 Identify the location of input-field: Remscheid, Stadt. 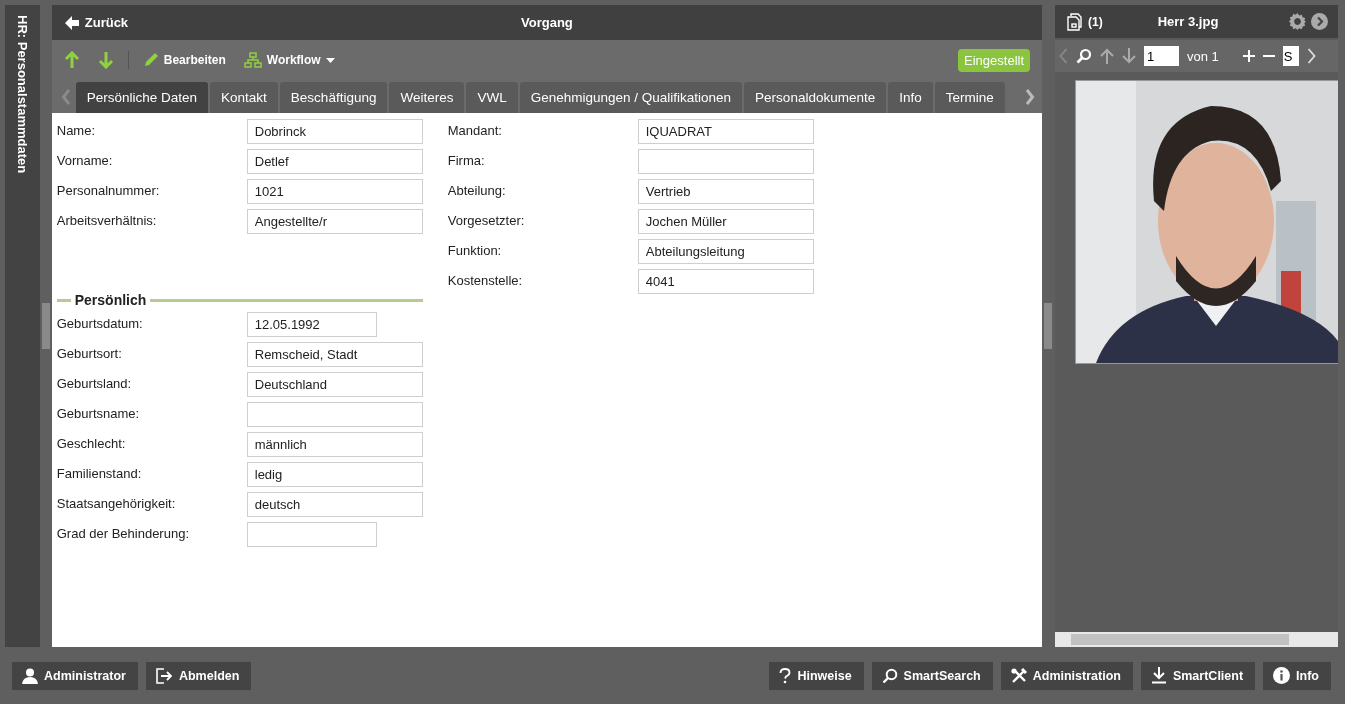
(334, 354).